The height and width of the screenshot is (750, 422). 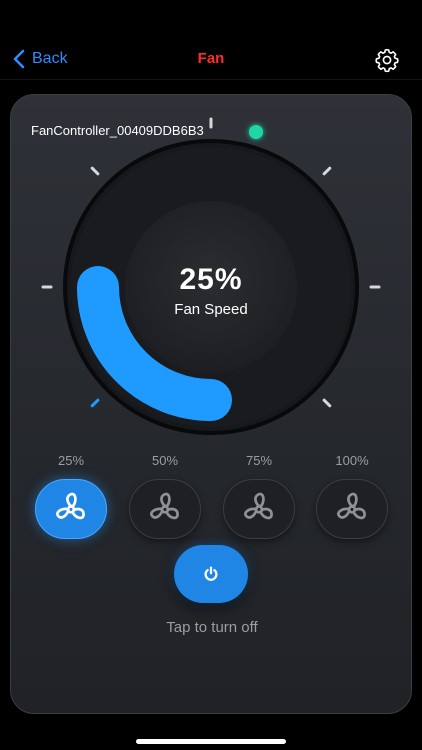 I want to click on power-icon, so click(x=211, y=573).